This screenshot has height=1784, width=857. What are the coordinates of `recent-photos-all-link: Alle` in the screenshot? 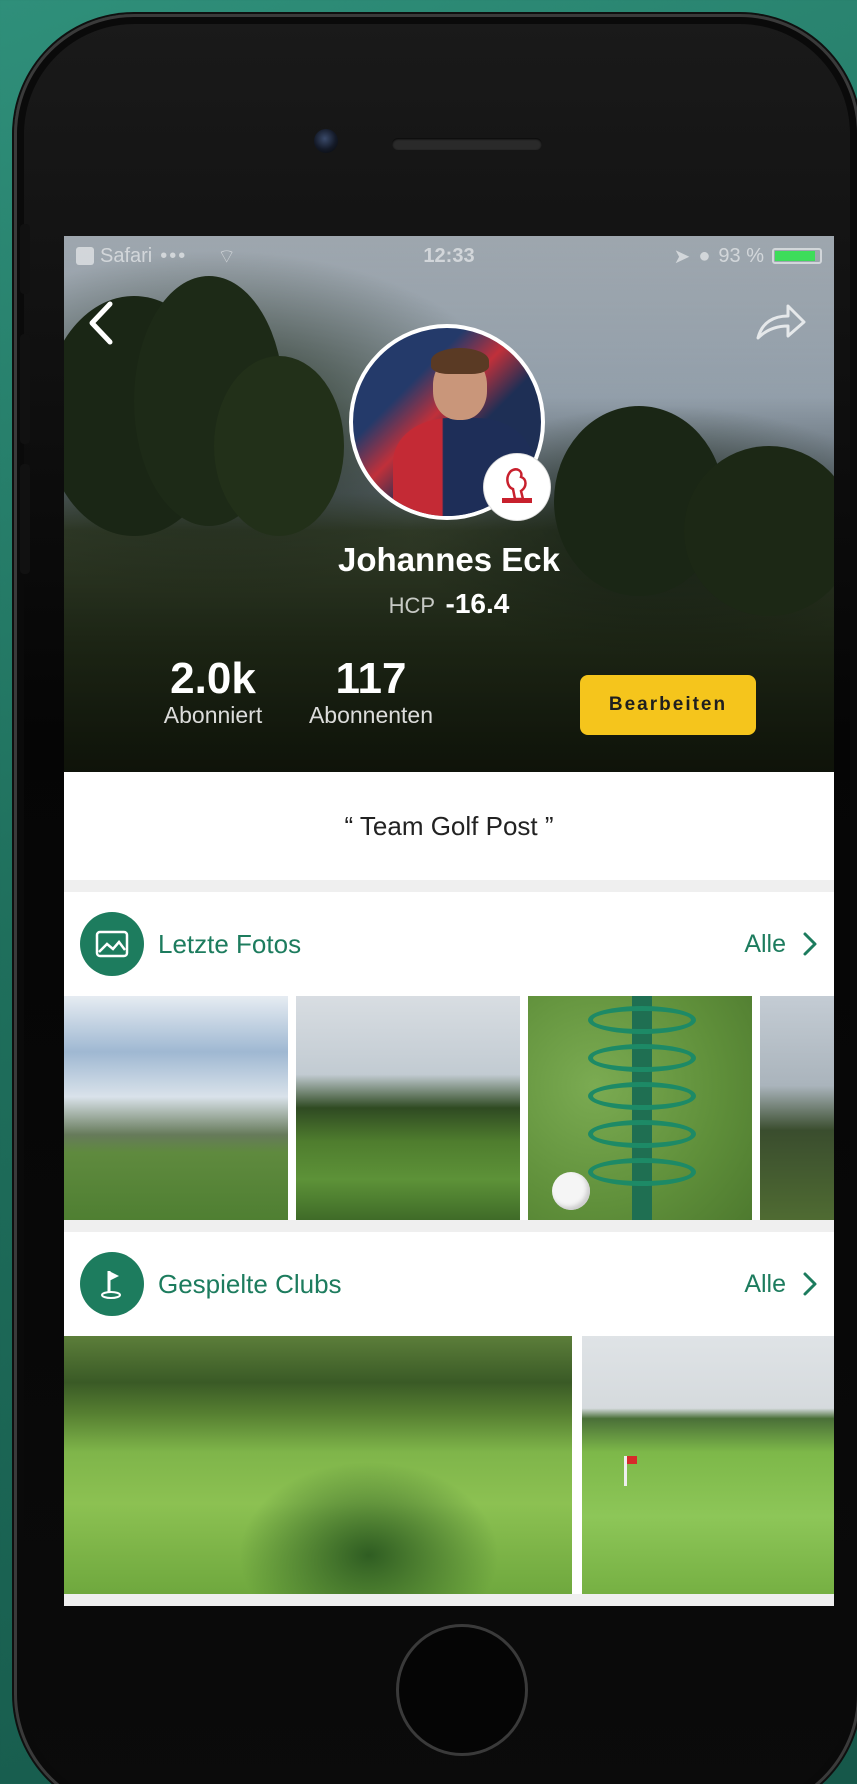 It's located at (781, 944).